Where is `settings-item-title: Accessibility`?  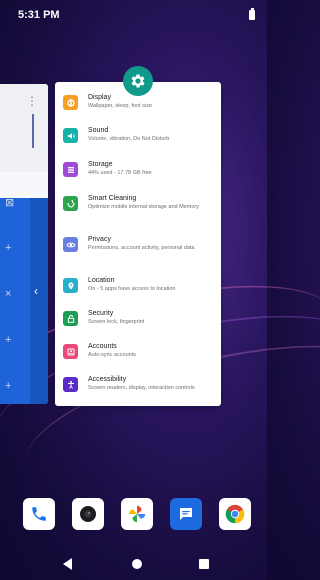 settings-item-title: Accessibility is located at coordinates (107, 379).